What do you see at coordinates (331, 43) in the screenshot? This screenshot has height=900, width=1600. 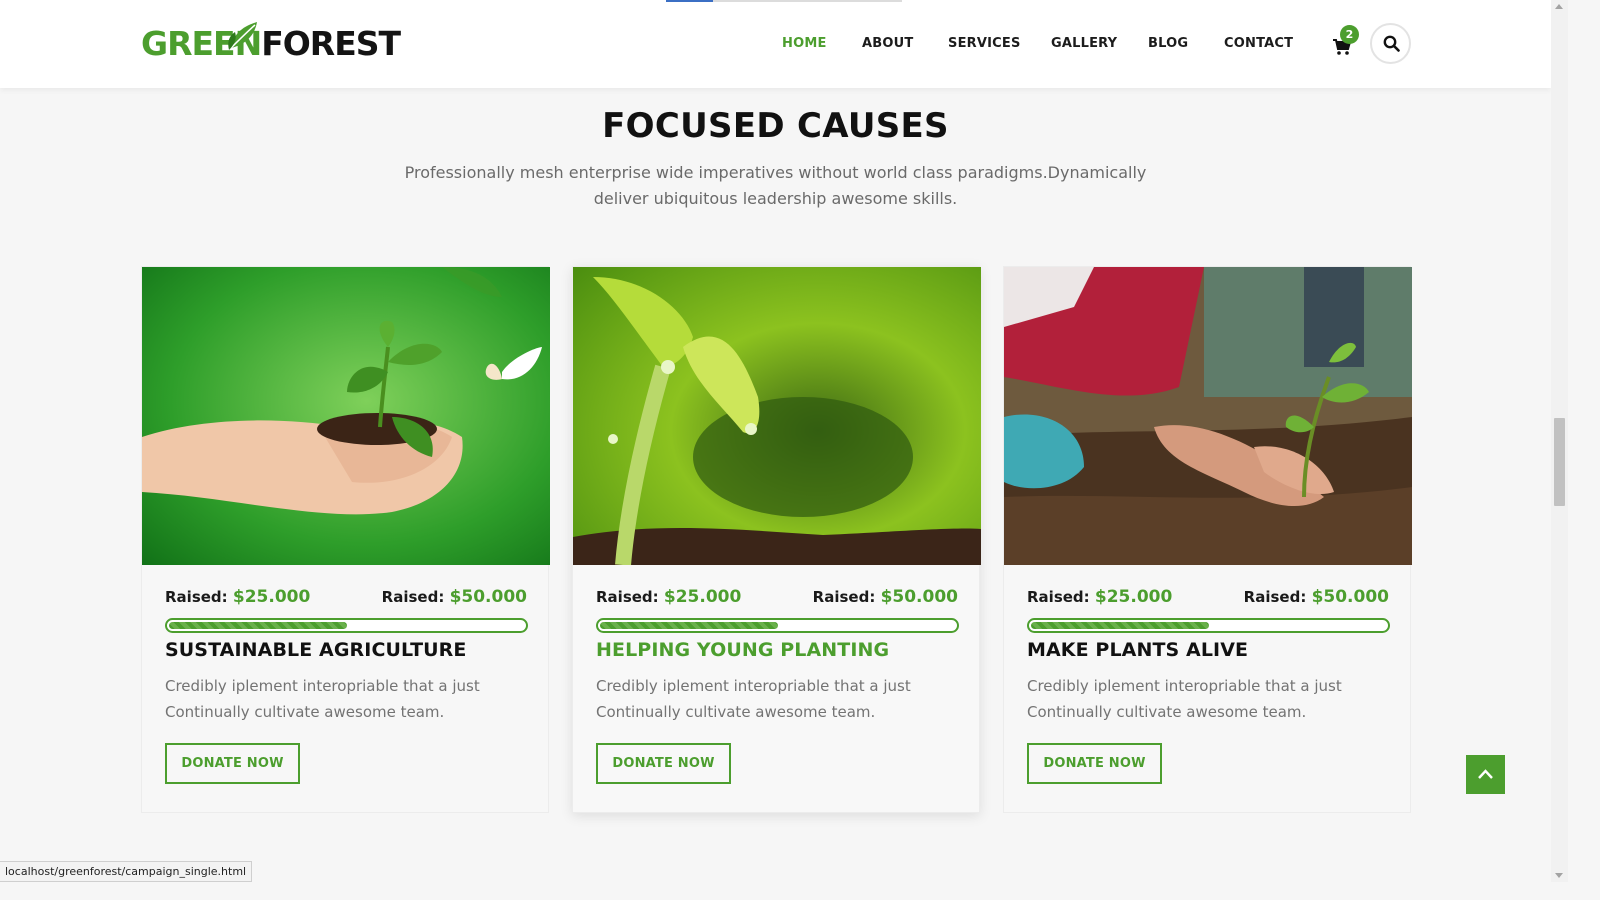 I see `logo-text-dark: FOREST` at bounding box center [331, 43].